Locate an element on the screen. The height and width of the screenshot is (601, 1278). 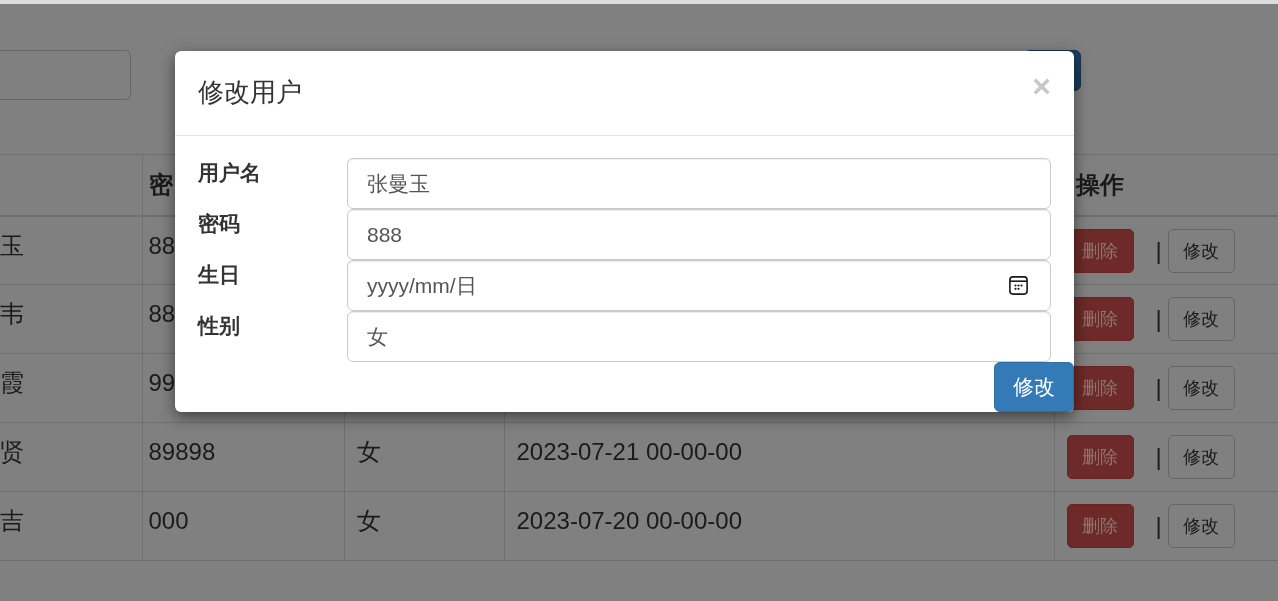
table-cell: 000 is located at coordinates (243, 526).